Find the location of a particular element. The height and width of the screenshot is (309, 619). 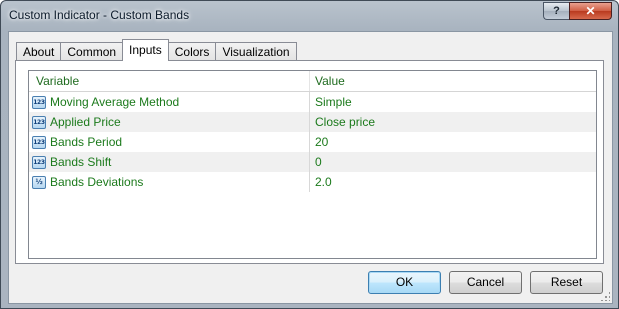

value-cell: 20 is located at coordinates (453, 142).